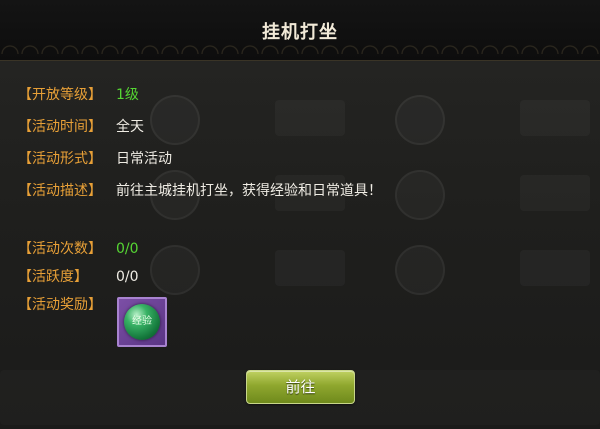 This screenshot has width=600, height=429. What do you see at coordinates (53, 277) in the screenshot?
I see `info-label: 【活跃度】` at bounding box center [53, 277].